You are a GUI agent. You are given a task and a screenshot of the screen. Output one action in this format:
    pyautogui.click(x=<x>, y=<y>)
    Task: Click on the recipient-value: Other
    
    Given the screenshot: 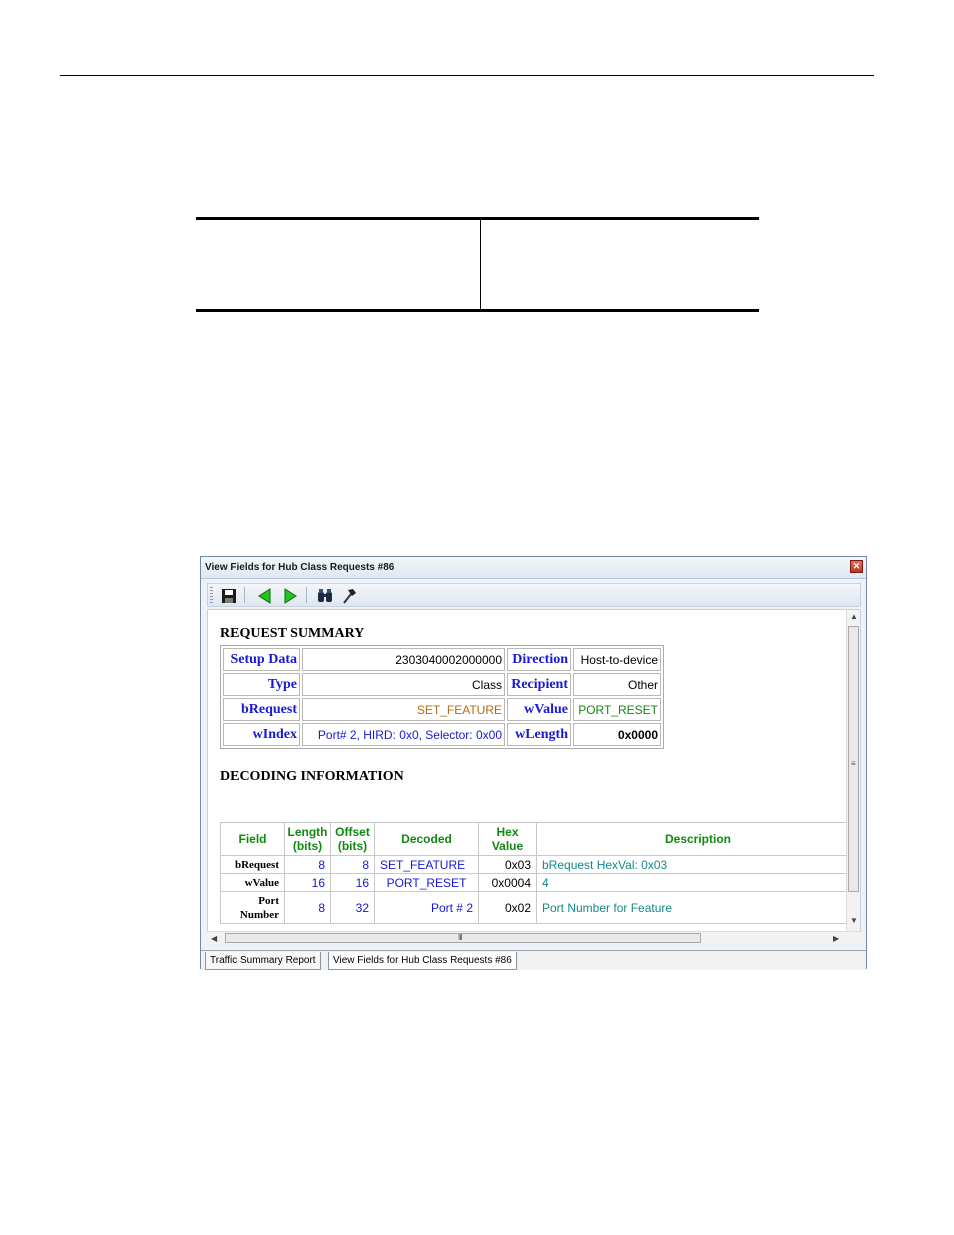 What is the action you would take?
    pyautogui.click(x=617, y=684)
    